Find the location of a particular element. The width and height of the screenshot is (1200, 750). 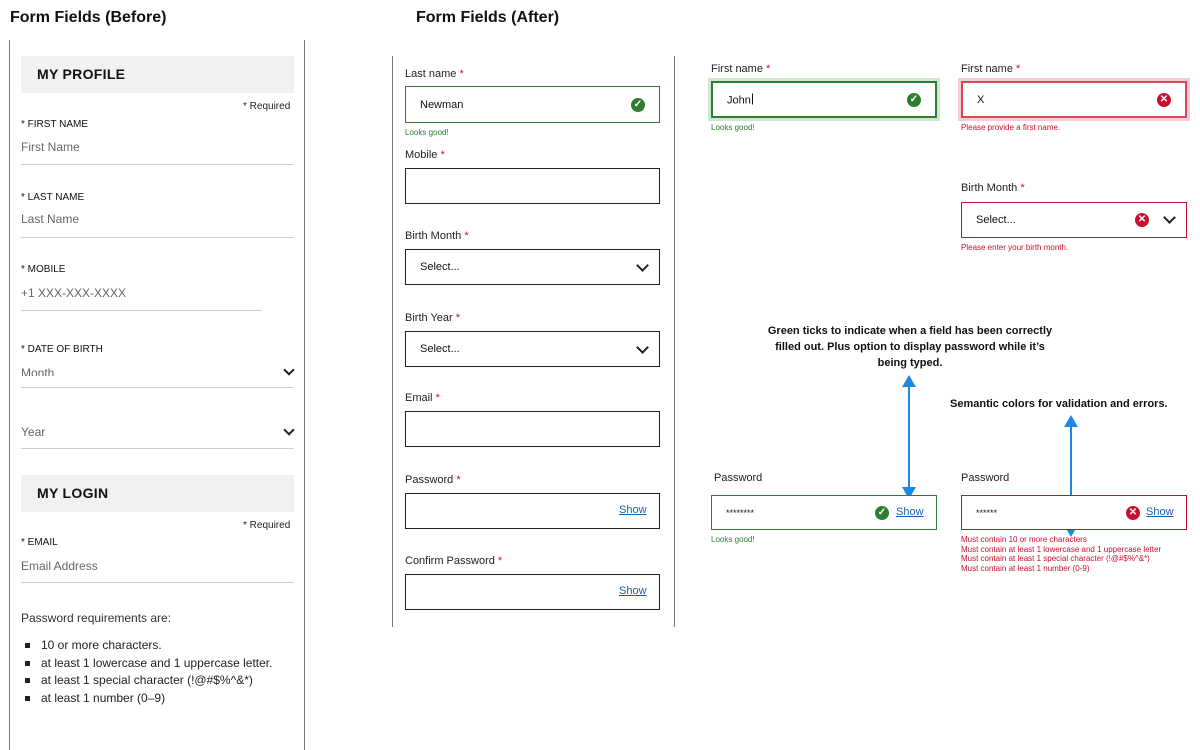

mobile-input is located at coordinates (532, 186).